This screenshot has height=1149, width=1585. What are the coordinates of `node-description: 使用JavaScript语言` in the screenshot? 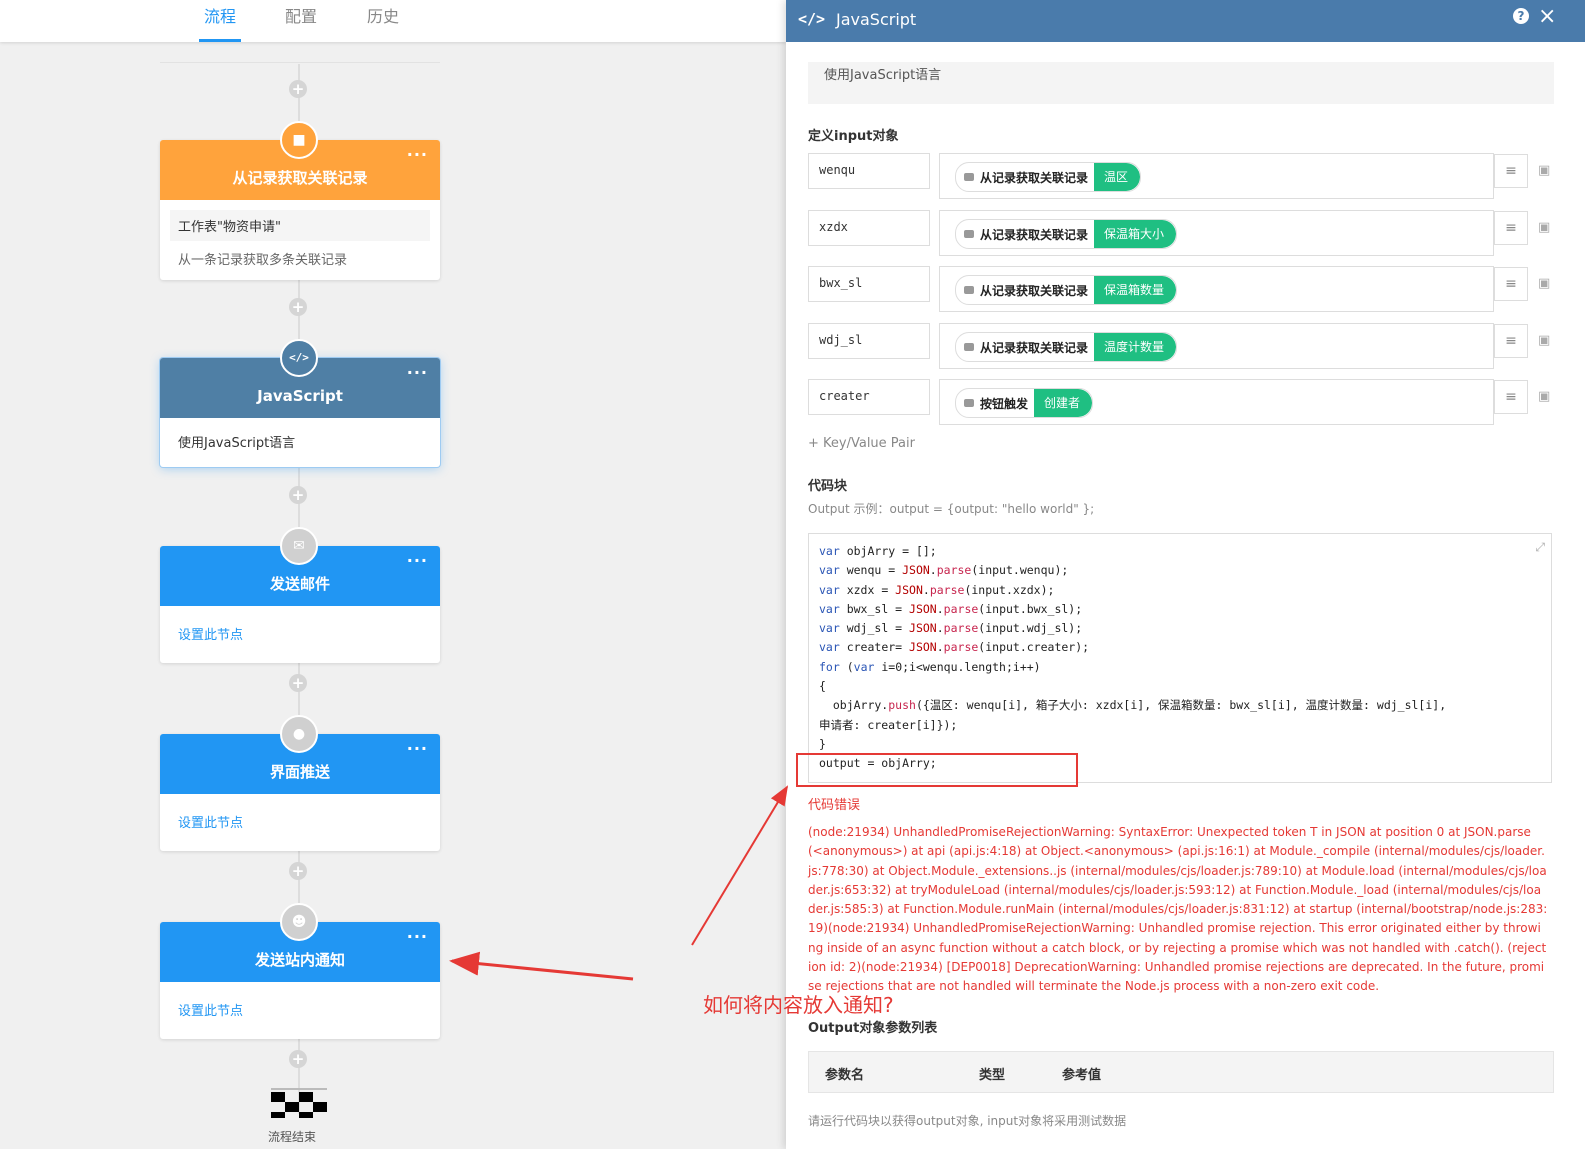 It's located at (237, 443).